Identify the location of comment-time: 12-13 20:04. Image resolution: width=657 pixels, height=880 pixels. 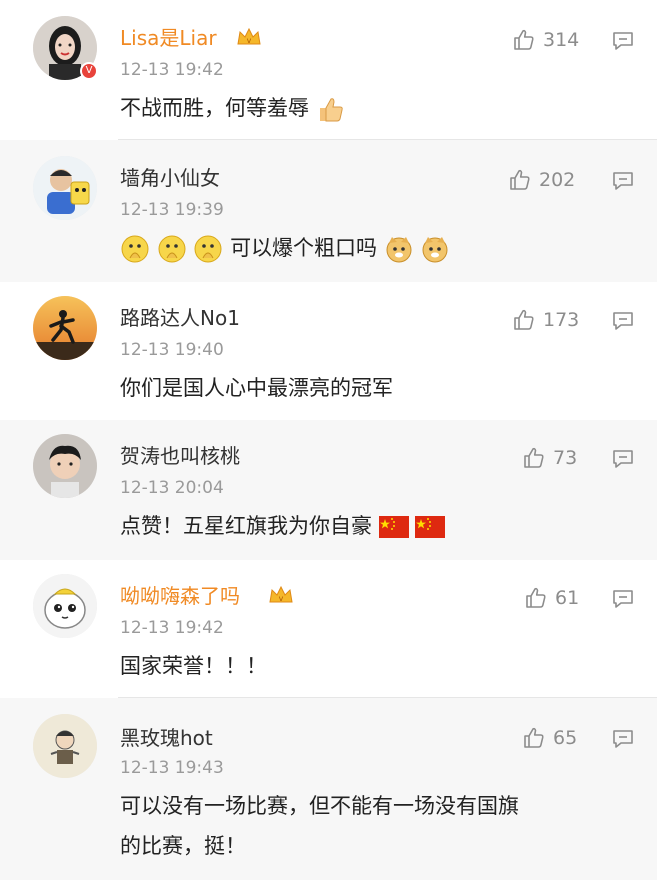
(172, 488).